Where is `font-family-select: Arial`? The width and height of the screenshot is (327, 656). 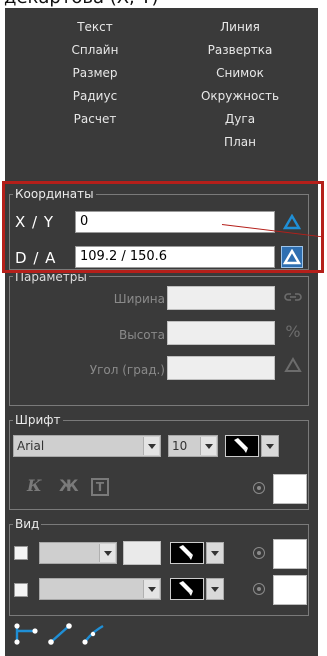 font-family-select: Arial is located at coordinates (87, 446).